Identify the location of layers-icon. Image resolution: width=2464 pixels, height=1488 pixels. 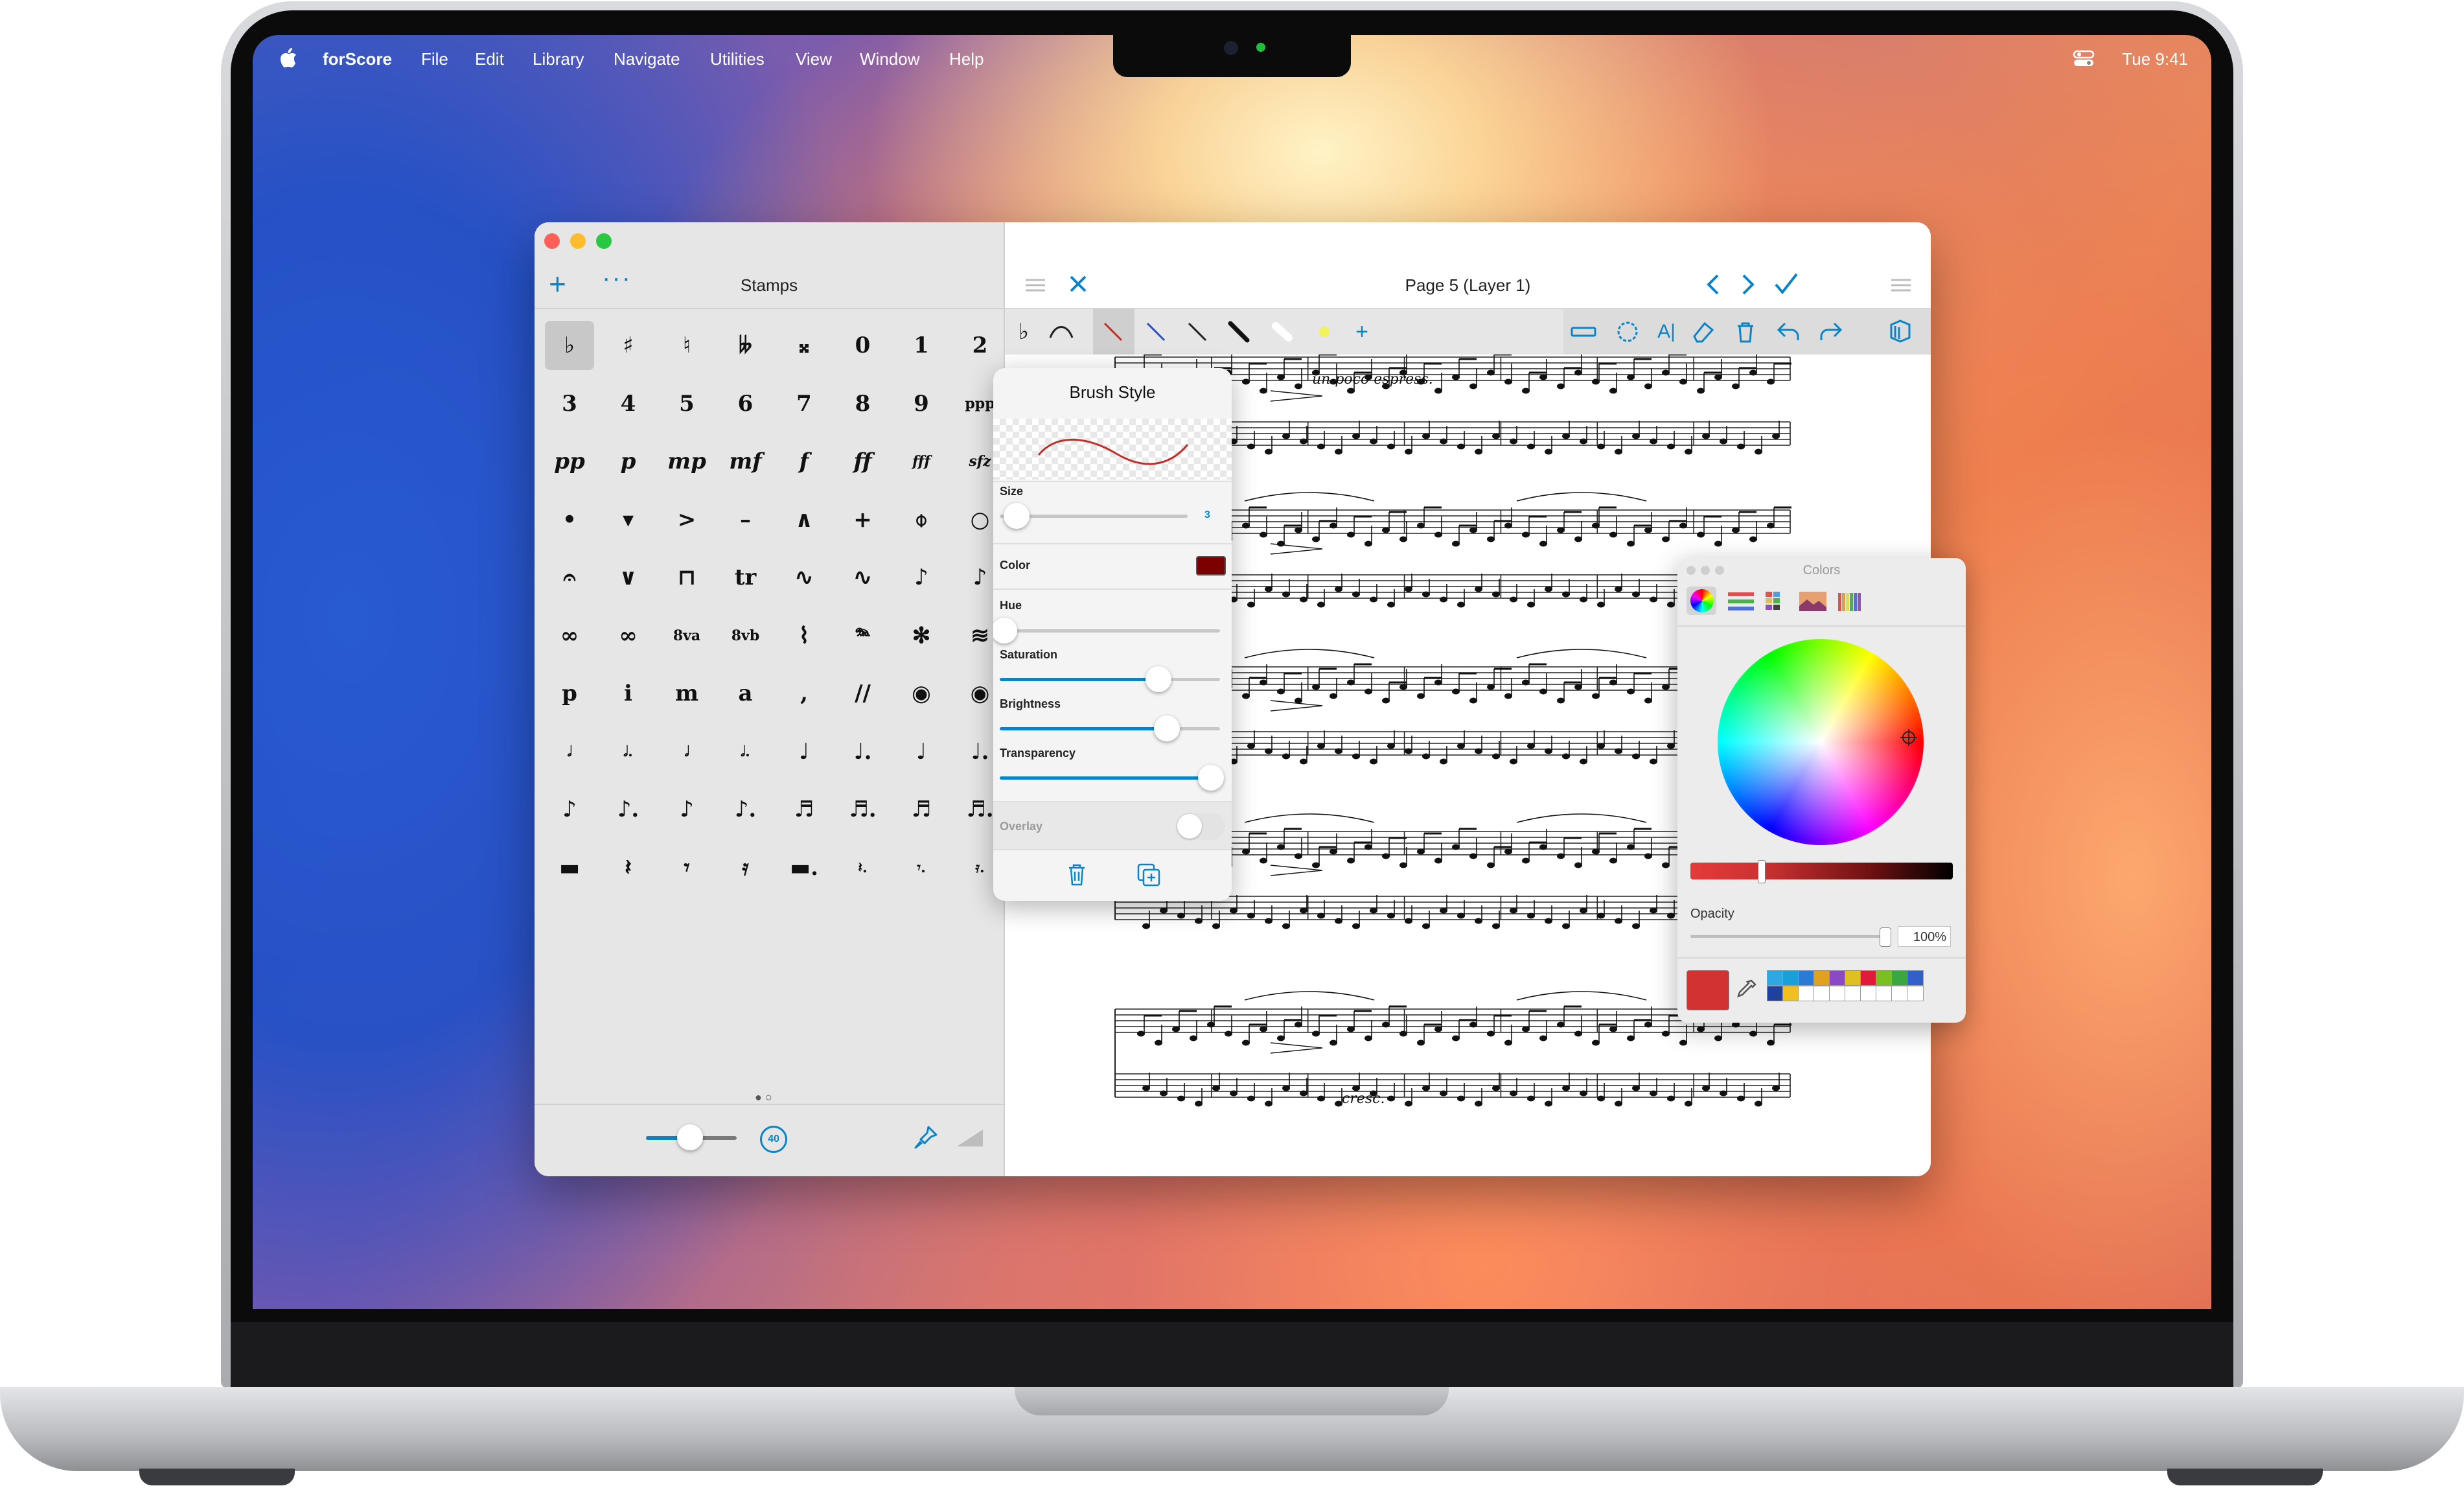
(1899, 331).